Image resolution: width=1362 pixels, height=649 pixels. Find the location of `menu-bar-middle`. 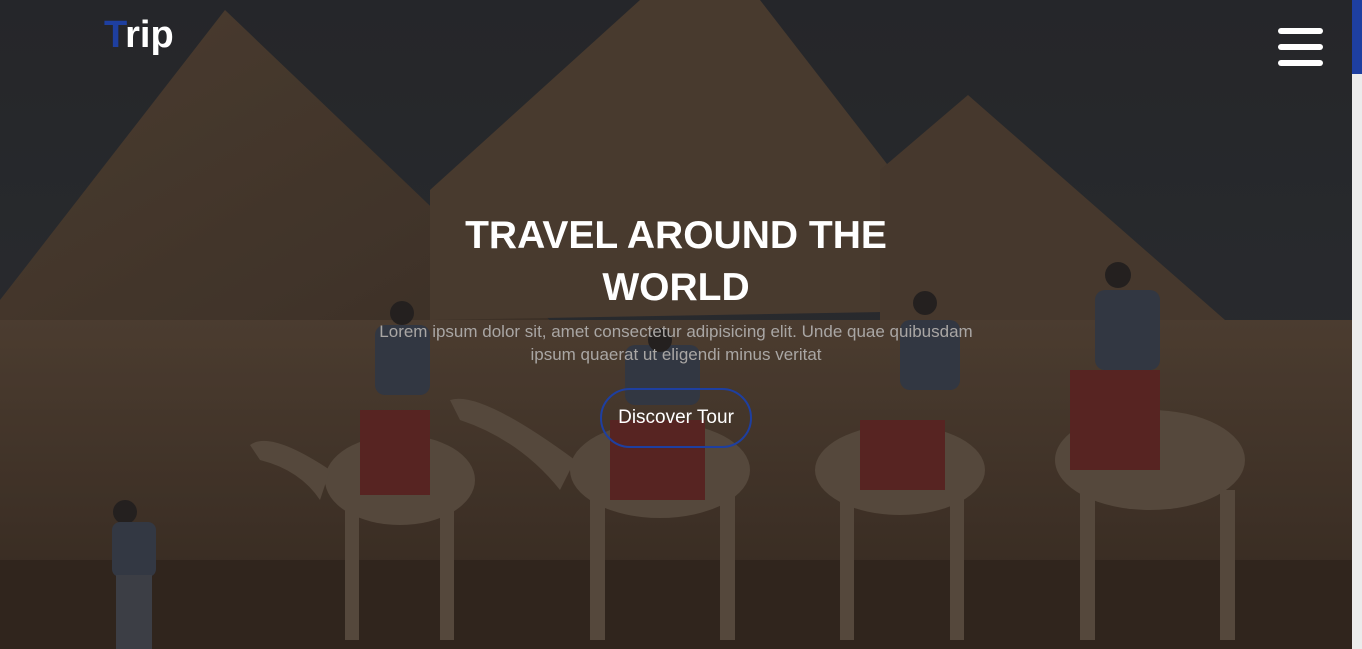

menu-bar-middle is located at coordinates (1300, 47).